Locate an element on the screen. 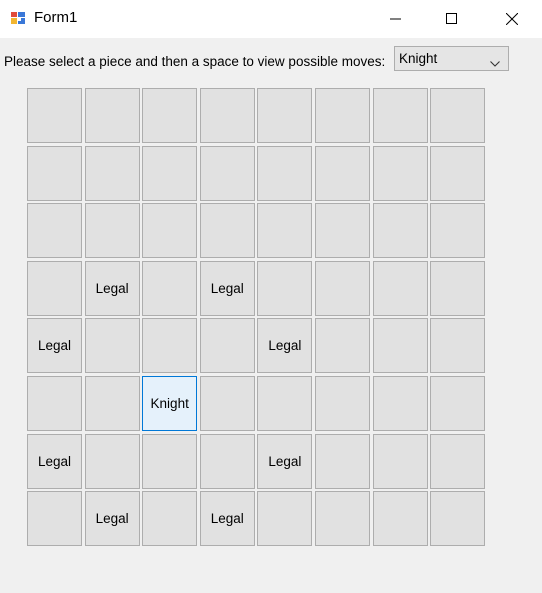 Image resolution: width=542 pixels, height=593 pixels. piece-select-value: Knight is located at coordinates (418, 58).